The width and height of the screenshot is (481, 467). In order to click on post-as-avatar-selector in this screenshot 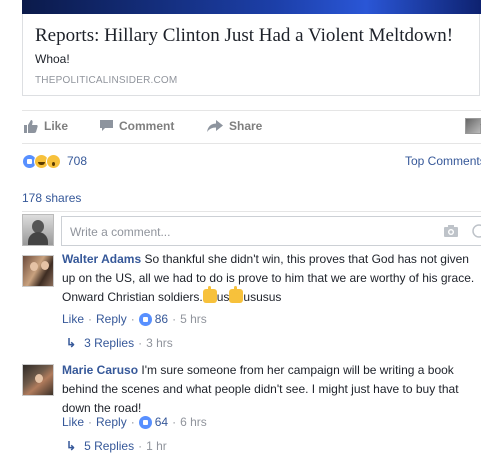, I will do `click(473, 126)`.